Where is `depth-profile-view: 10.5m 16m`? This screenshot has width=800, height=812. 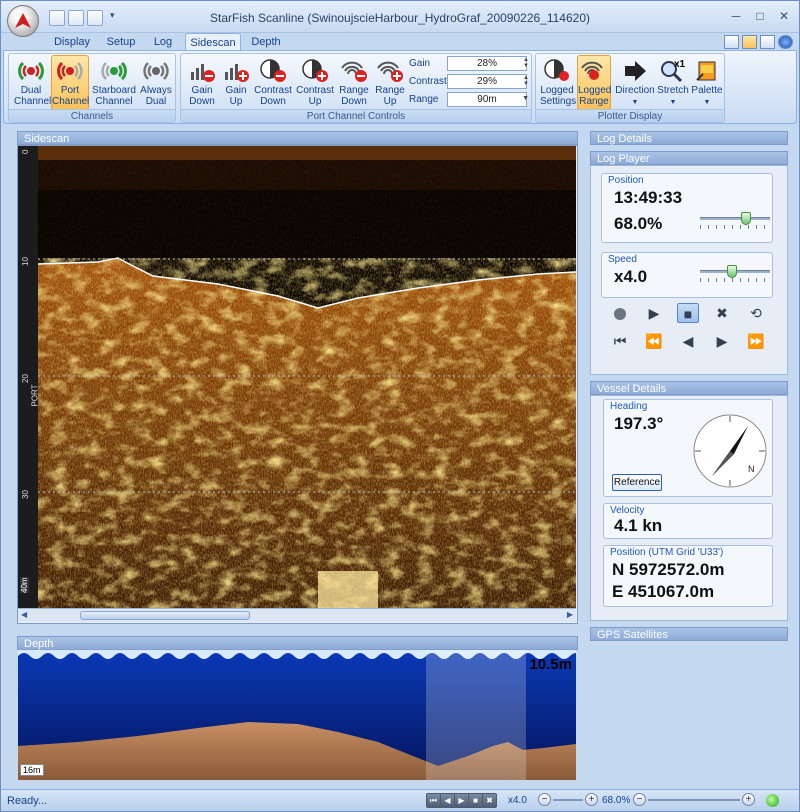 depth-profile-view: 10.5m 16m is located at coordinates (297, 715).